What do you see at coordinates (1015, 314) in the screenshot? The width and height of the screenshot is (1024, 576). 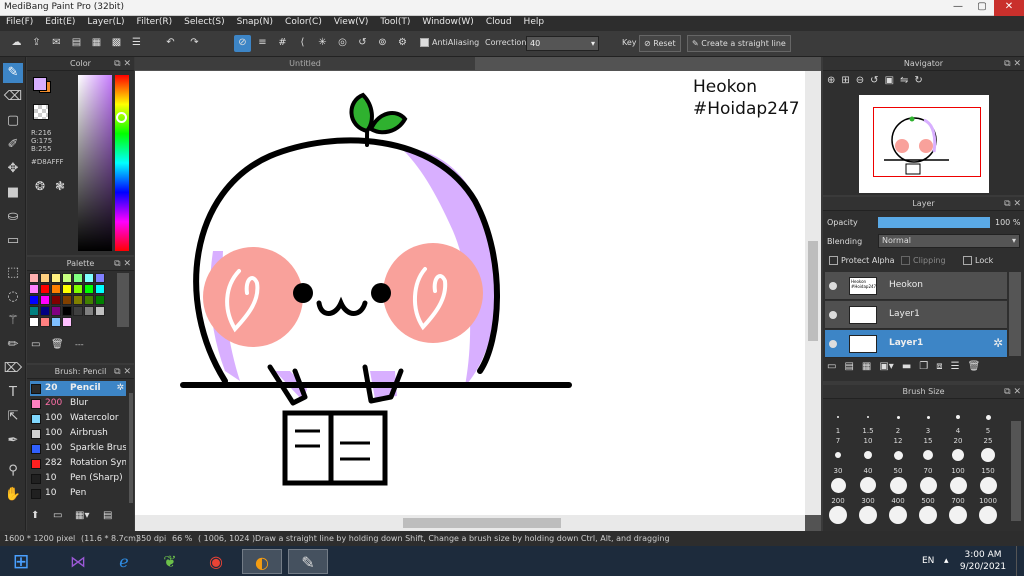 I see `layer-scrollbar` at bounding box center [1015, 314].